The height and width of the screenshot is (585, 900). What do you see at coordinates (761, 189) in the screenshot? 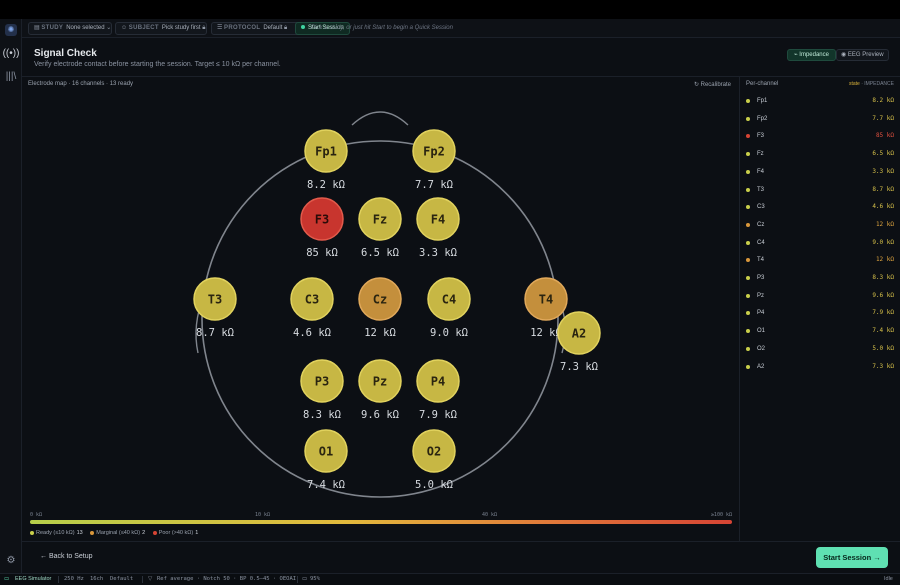
I see `channel-name: T3` at bounding box center [761, 189].